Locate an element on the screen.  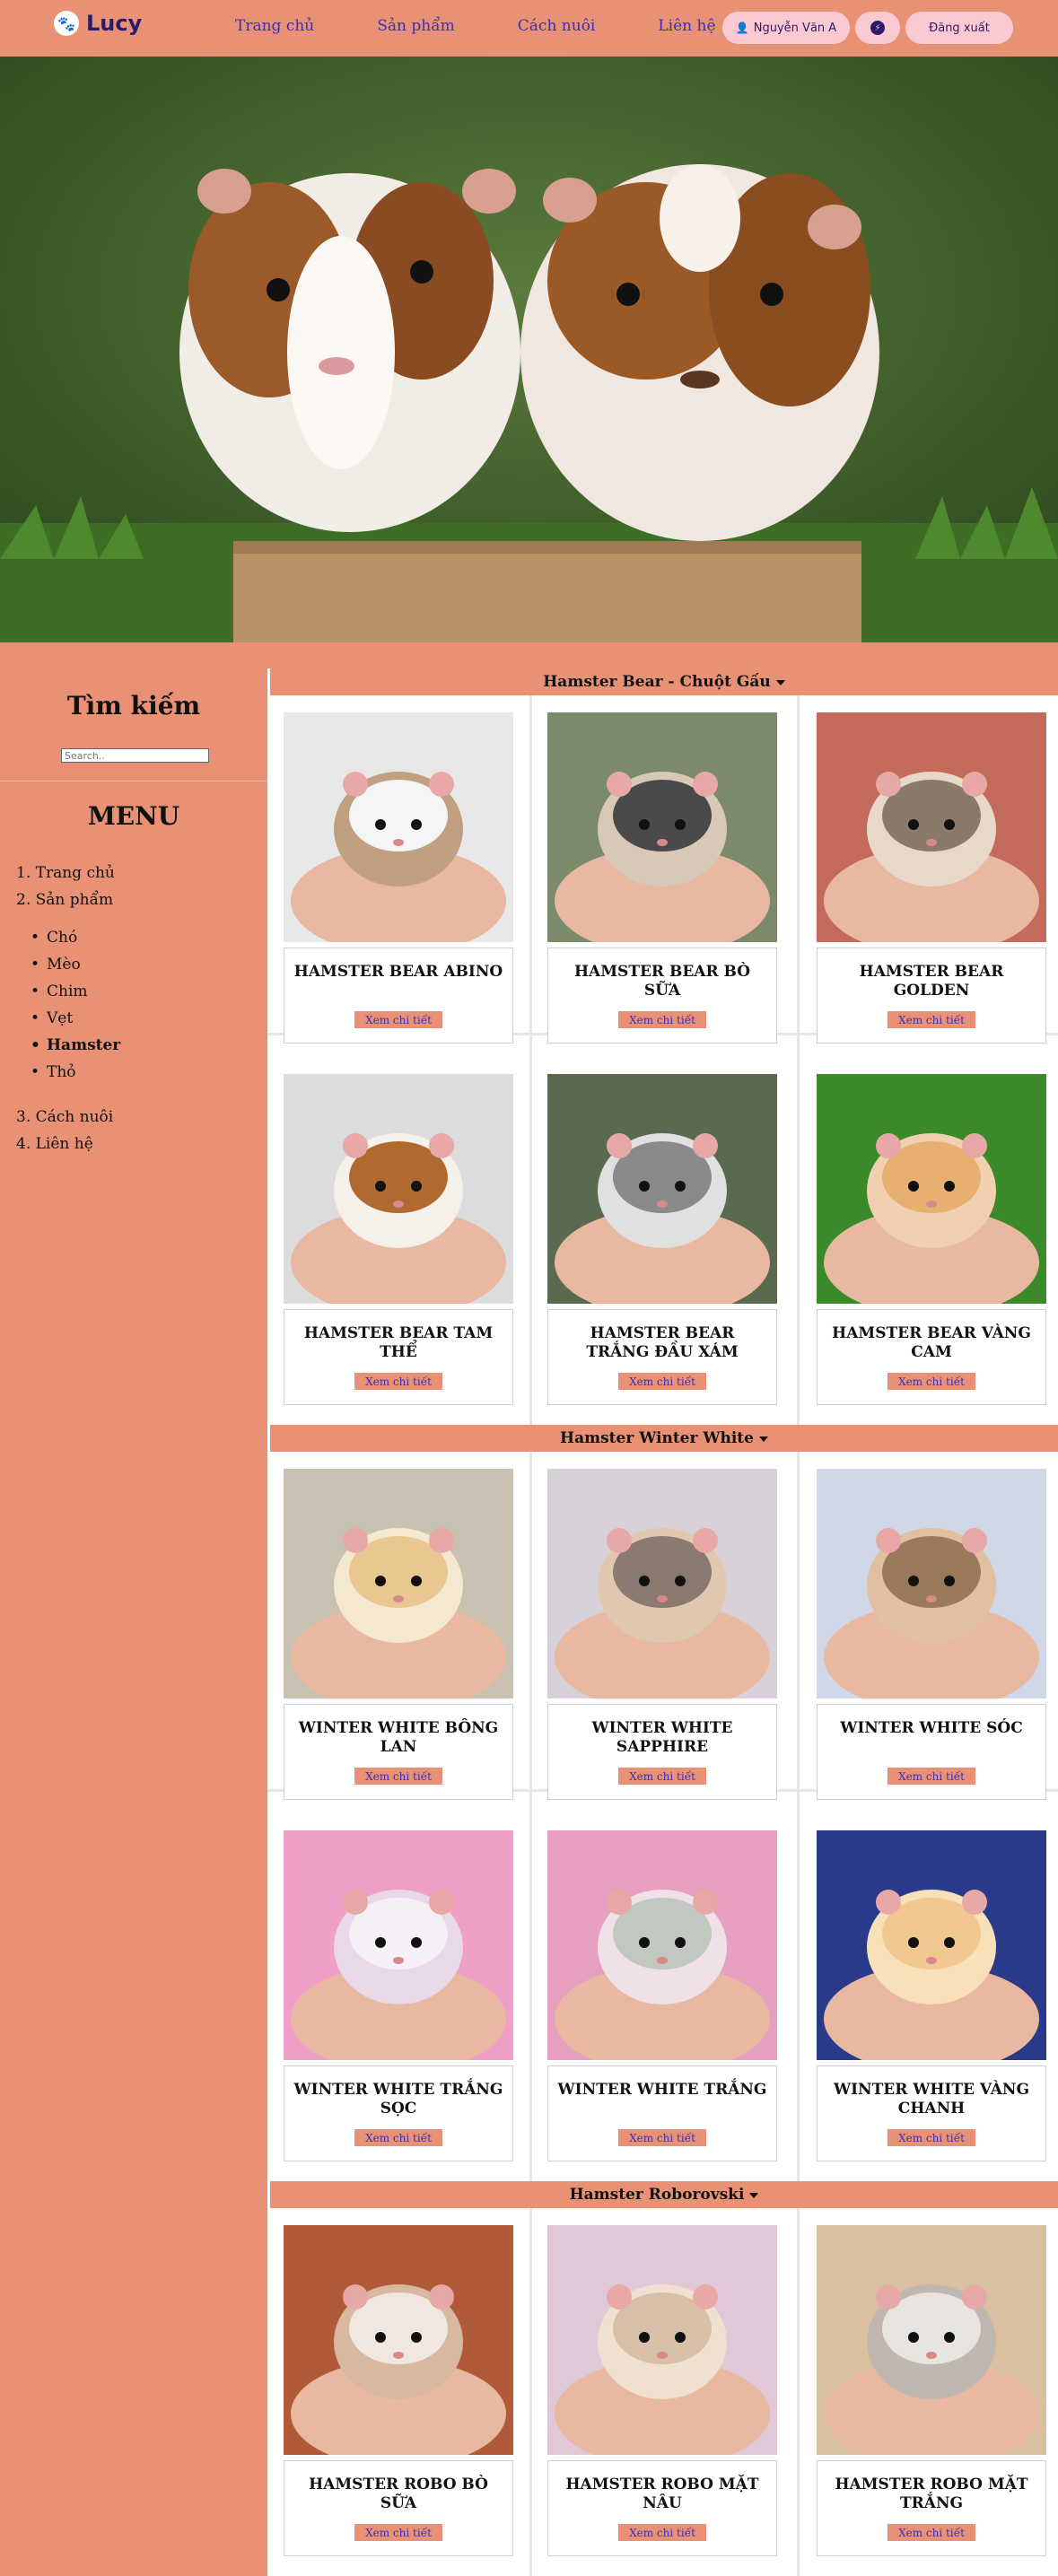
product-info: WINTER WHITE SÓC Xem chi tiết is located at coordinates (932, 1752).